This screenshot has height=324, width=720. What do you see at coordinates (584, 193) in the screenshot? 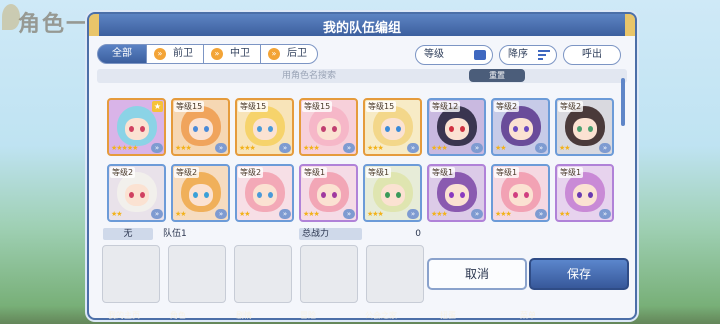
I see `character-card: 等级1 ★★ »` at bounding box center [584, 193].